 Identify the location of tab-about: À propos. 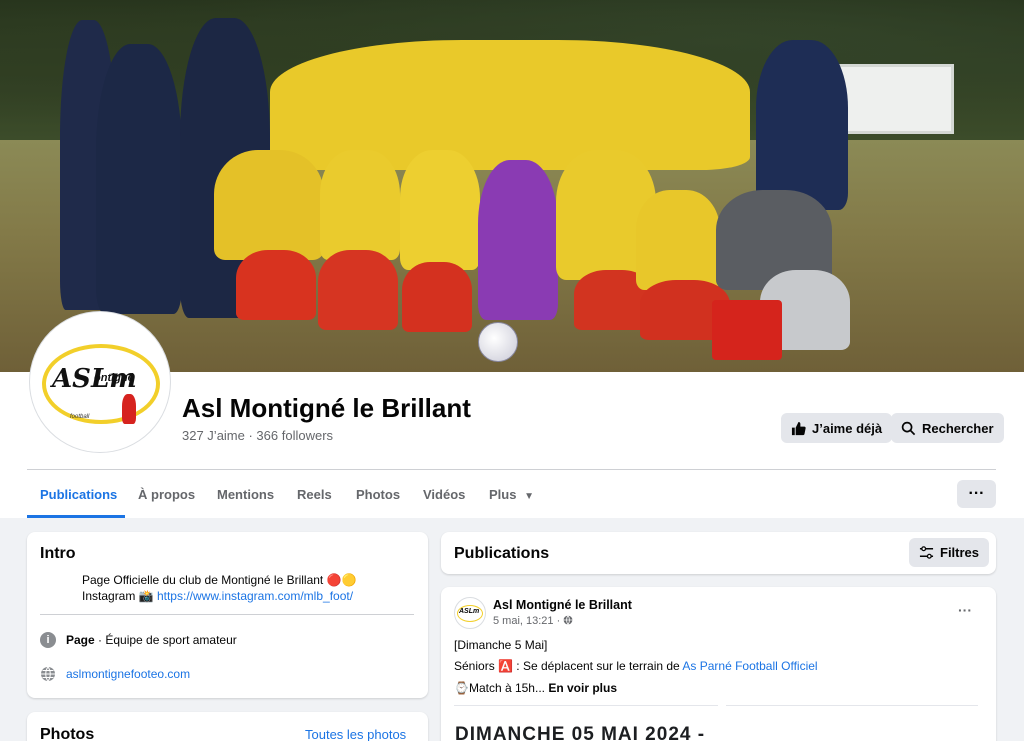
(166, 494).